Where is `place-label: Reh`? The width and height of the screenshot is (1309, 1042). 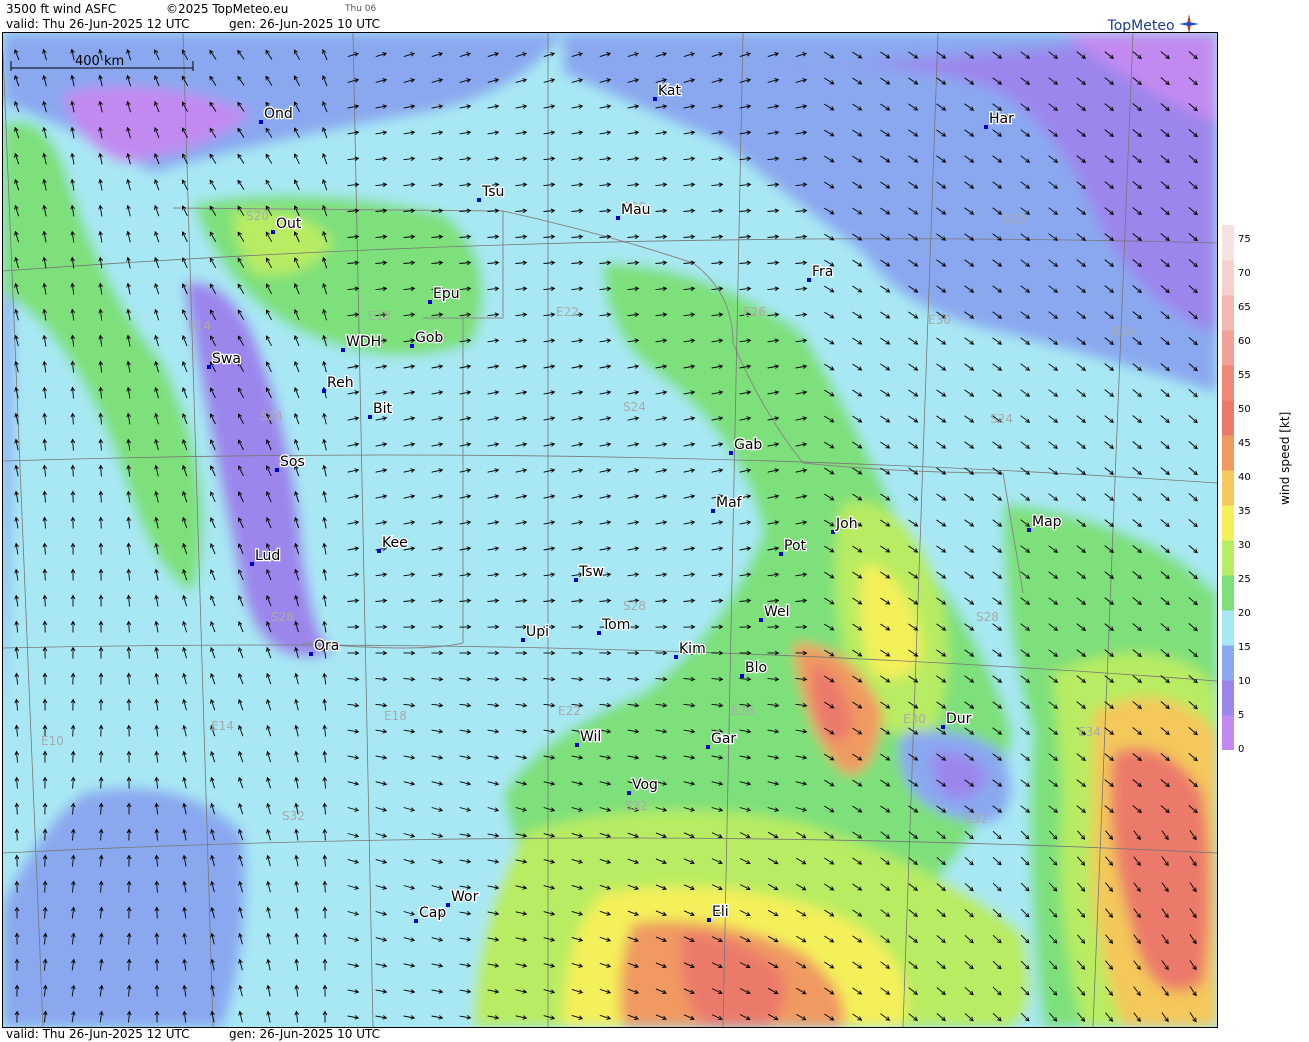
place-label: Reh is located at coordinates (340, 383).